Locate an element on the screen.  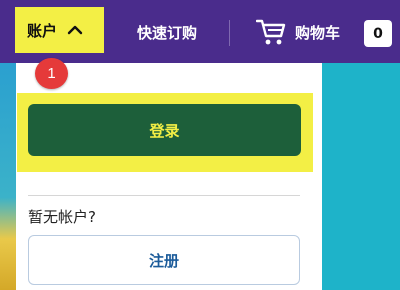
login-button: 登录 is located at coordinates (164, 130).